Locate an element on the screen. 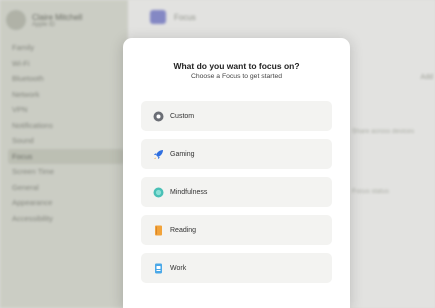 Image resolution: width=435 pixels, height=308 pixels. book-icon is located at coordinates (158, 230).